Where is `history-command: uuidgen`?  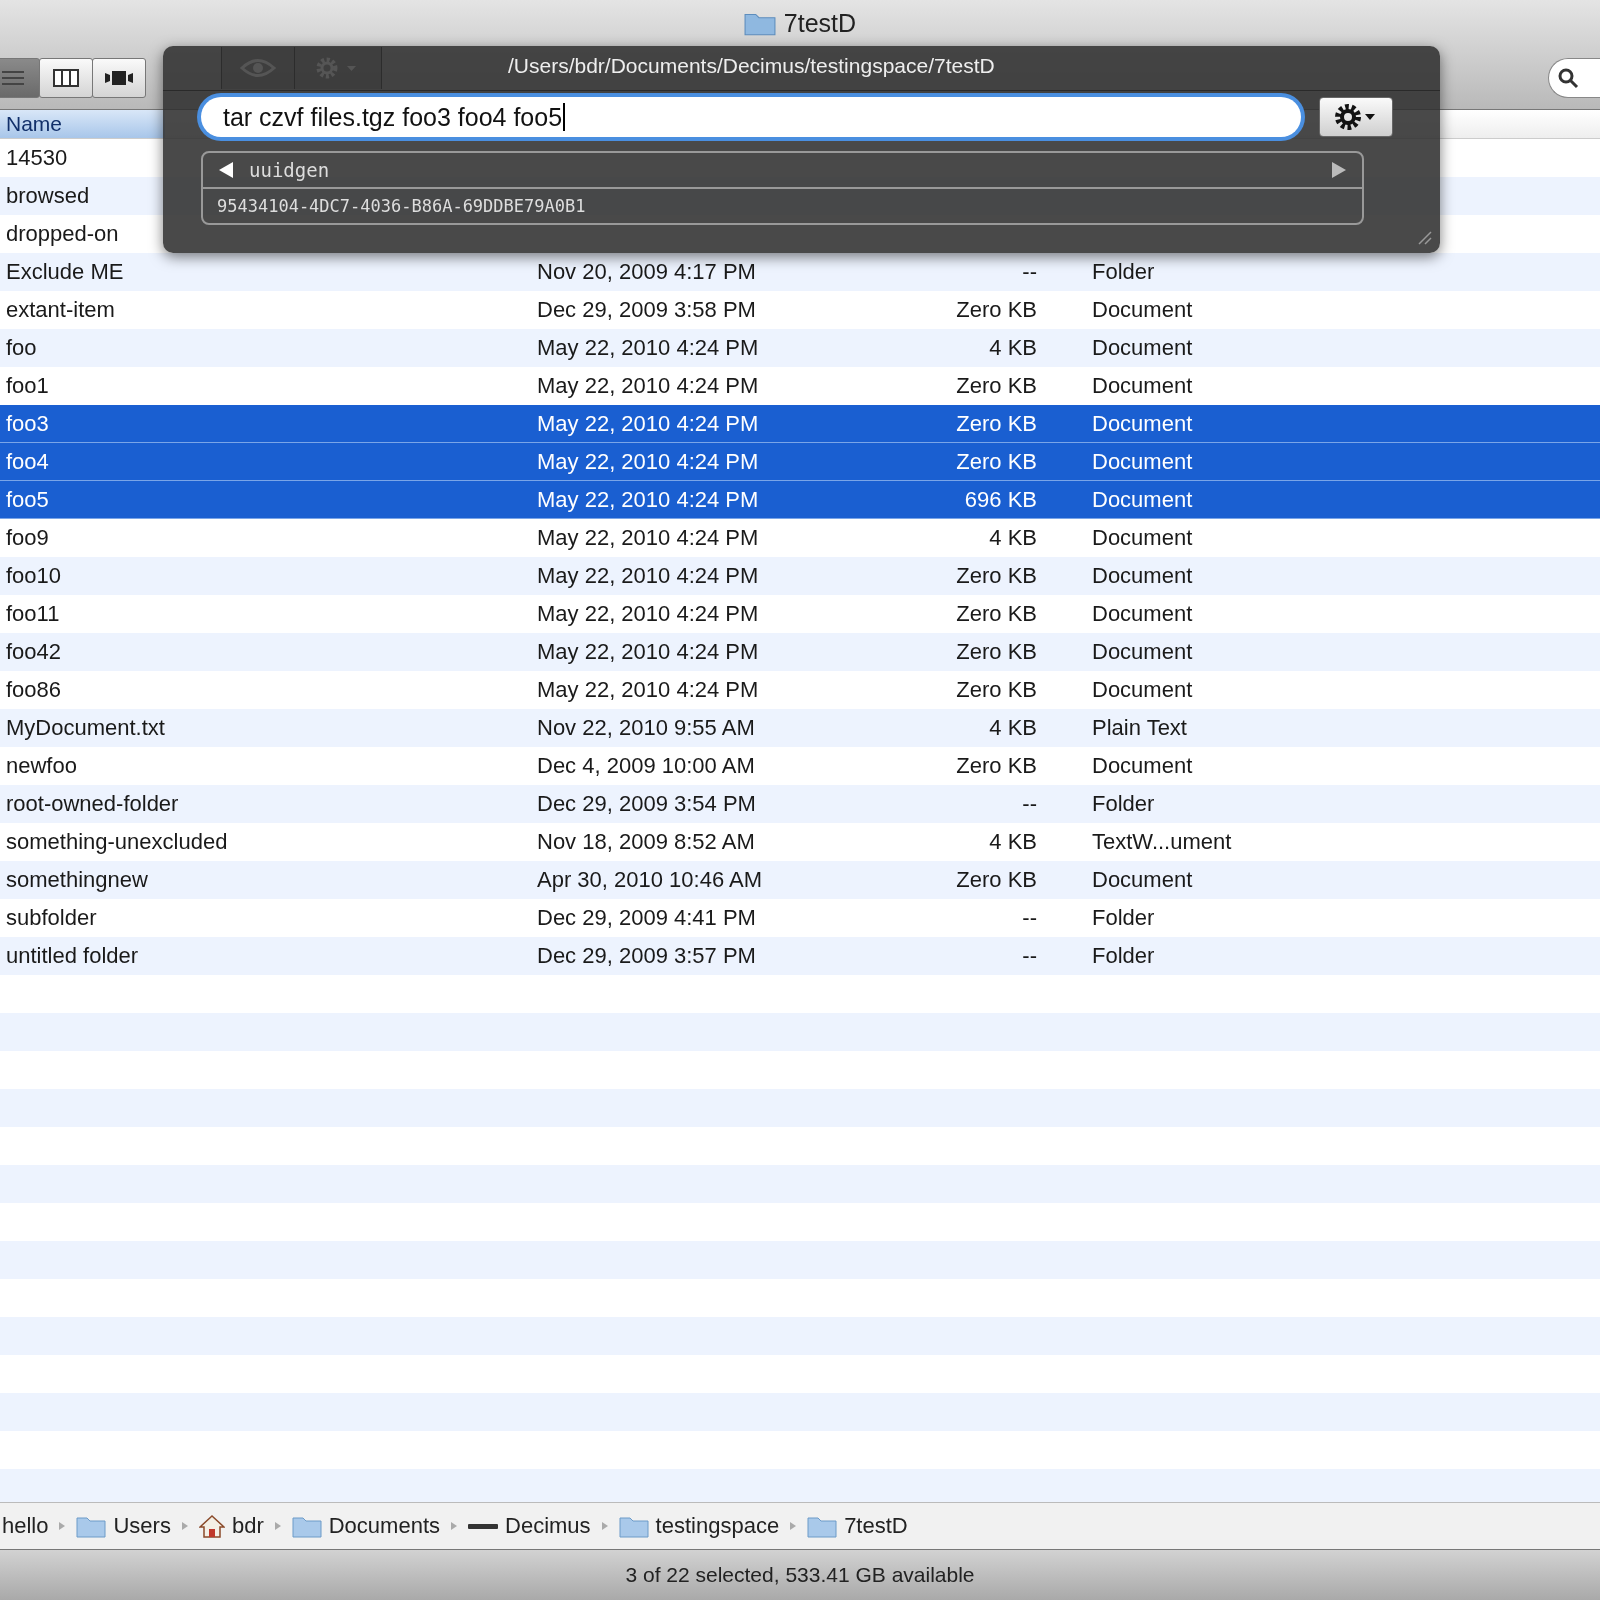 history-command: uuidgen is located at coordinates (289, 170).